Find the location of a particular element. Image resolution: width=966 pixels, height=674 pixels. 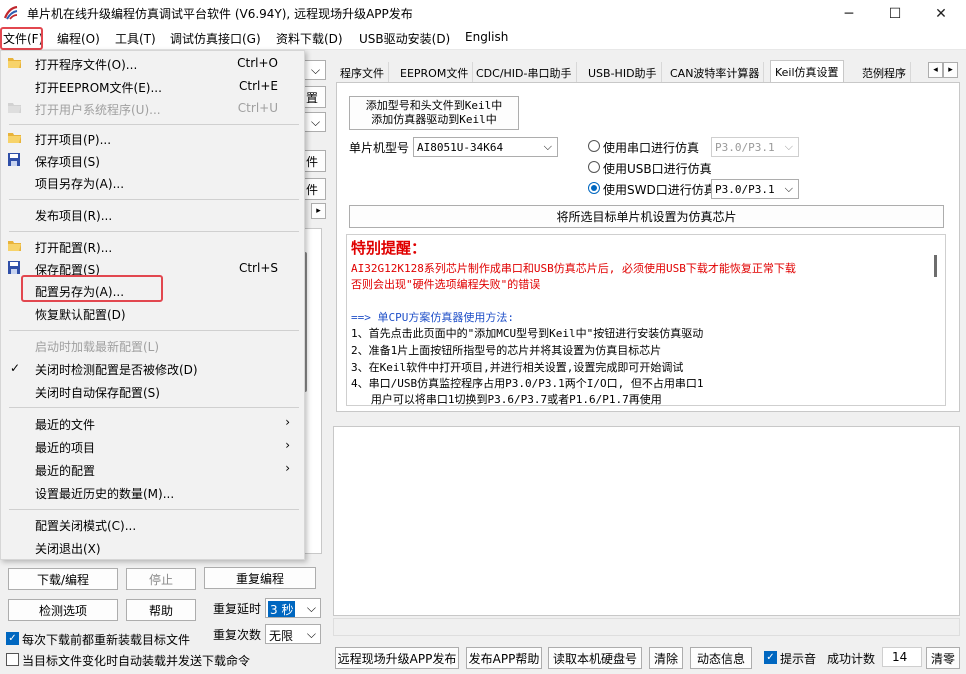

reload-target-checkbox: ✓ is located at coordinates (12, 638).